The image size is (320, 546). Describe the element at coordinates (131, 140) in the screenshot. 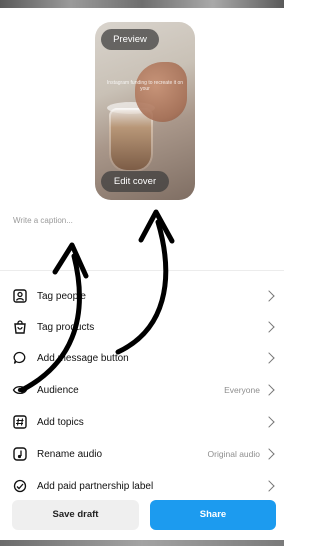

I see `drink-cup` at that location.